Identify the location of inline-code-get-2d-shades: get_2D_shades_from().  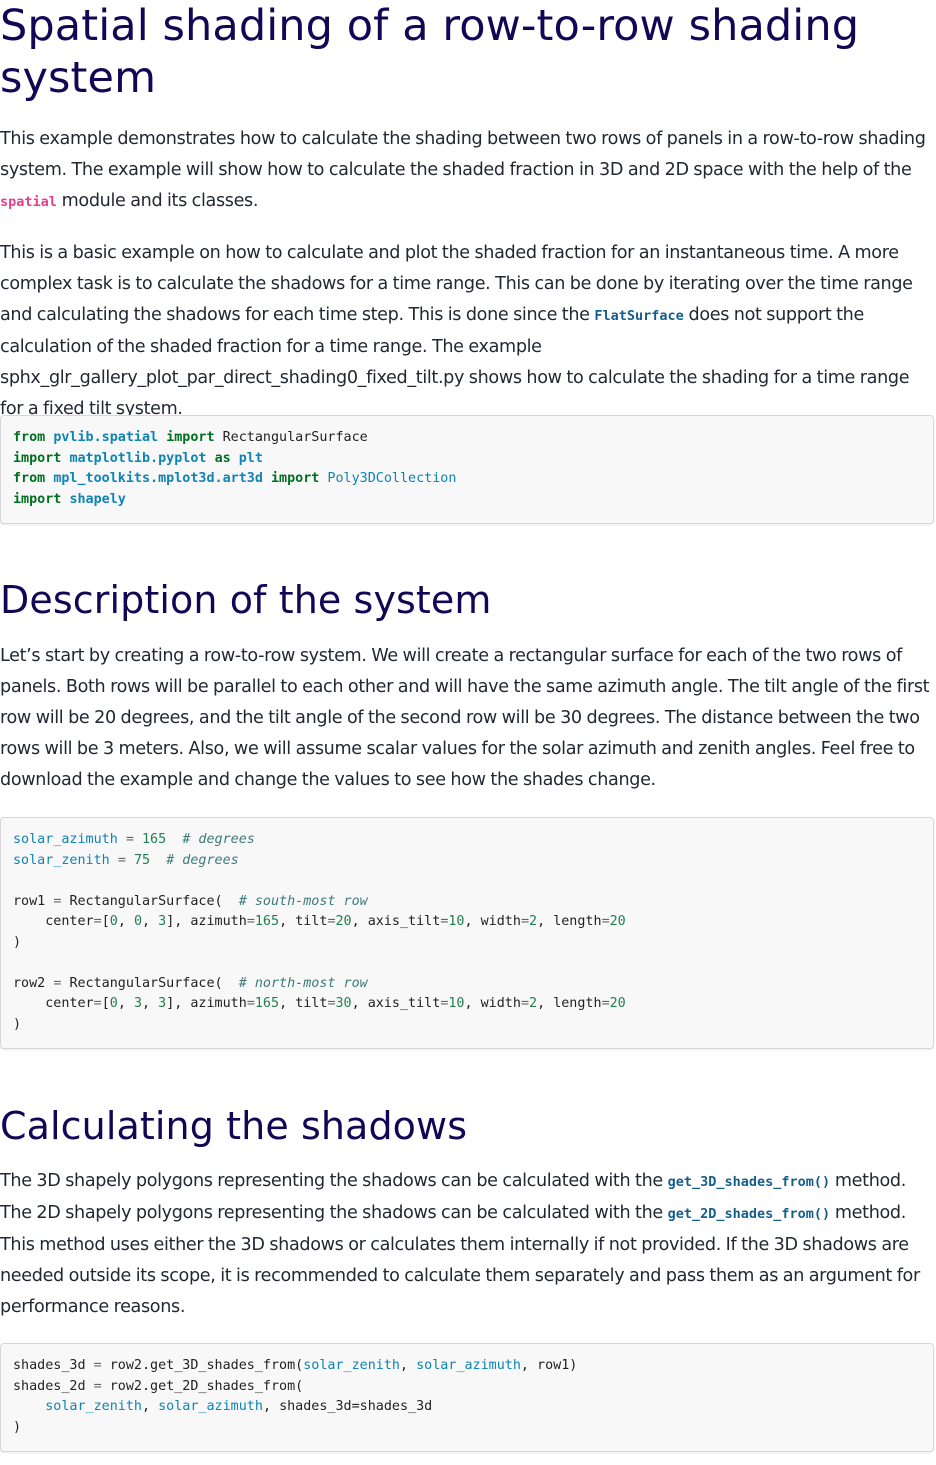
(749, 1214).